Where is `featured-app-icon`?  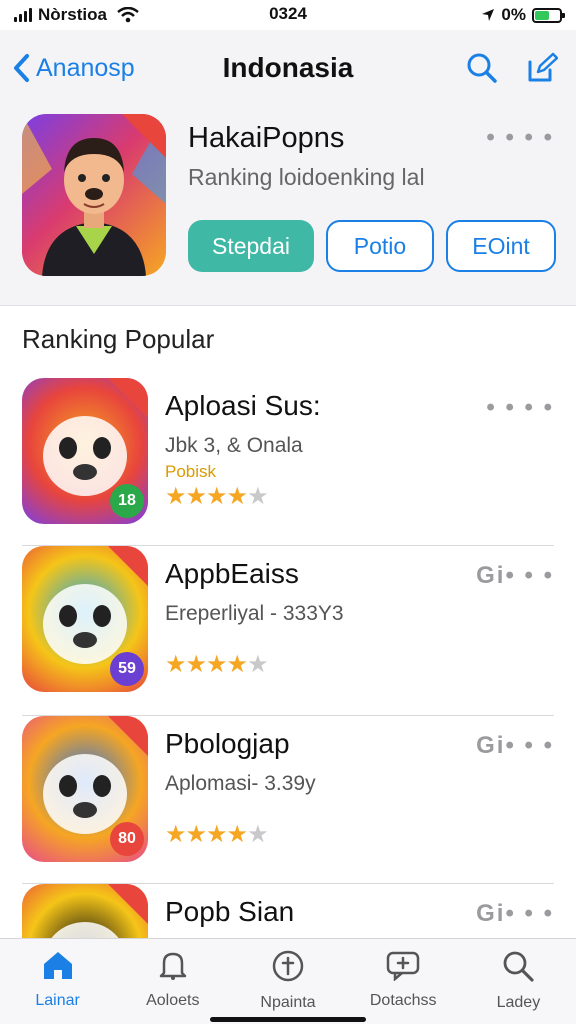 featured-app-icon is located at coordinates (94, 195).